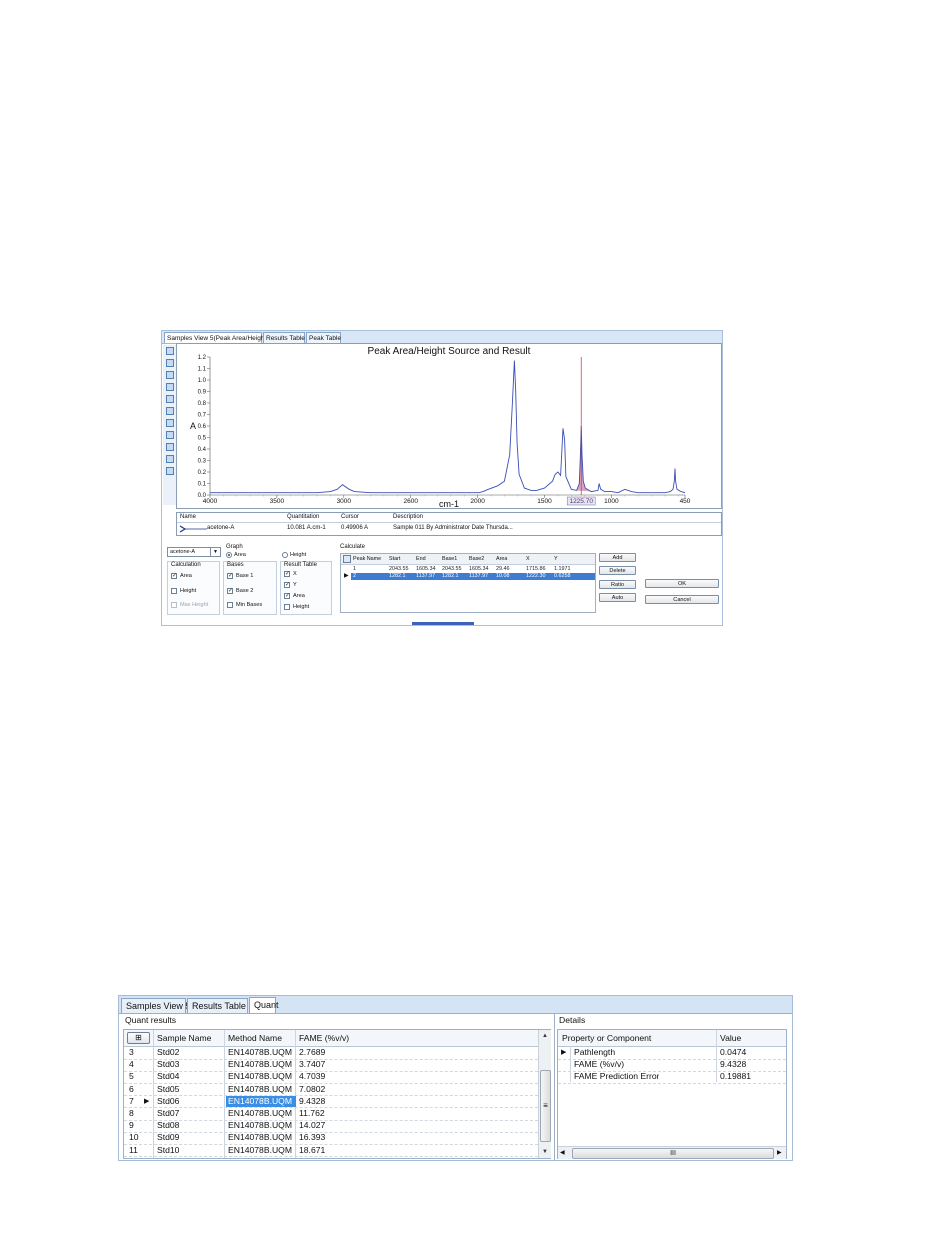  What do you see at coordinates (168, 1052) in the screenshot?
I see `sample-name-cell: Std02` at bounding box center [168, 1052].